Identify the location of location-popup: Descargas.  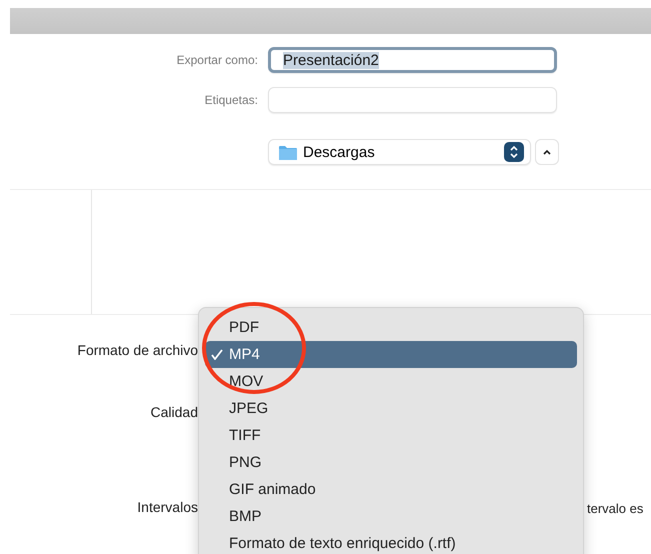
(399, 152).